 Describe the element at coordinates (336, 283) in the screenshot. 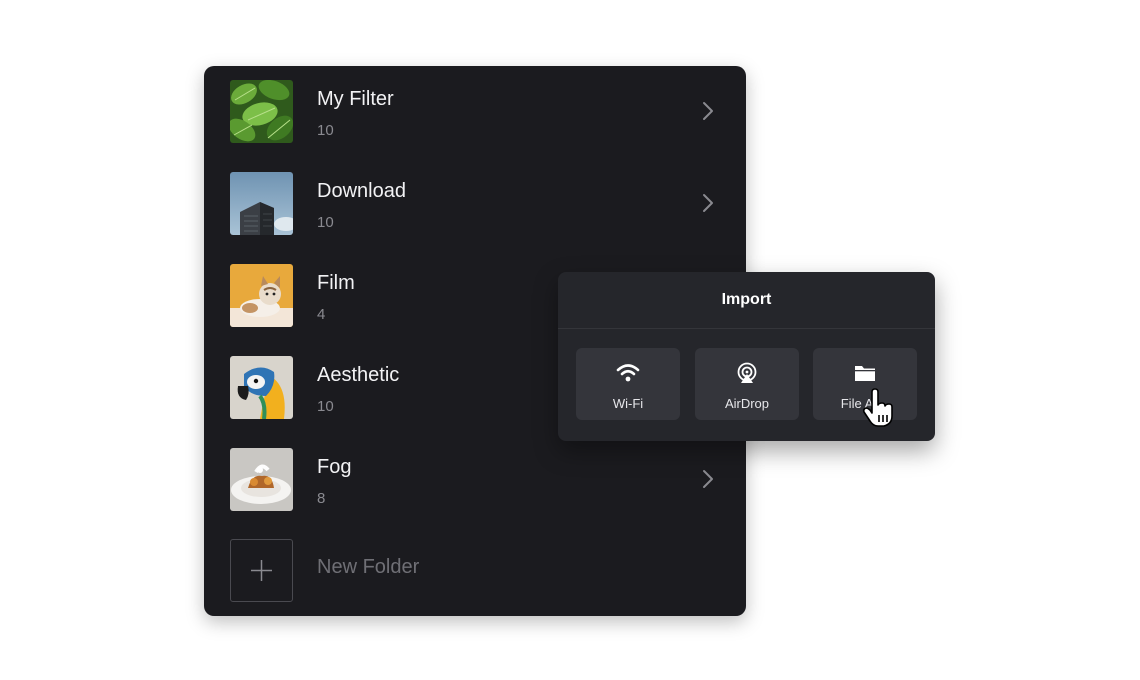

I see `folder-title: Film` at that location.